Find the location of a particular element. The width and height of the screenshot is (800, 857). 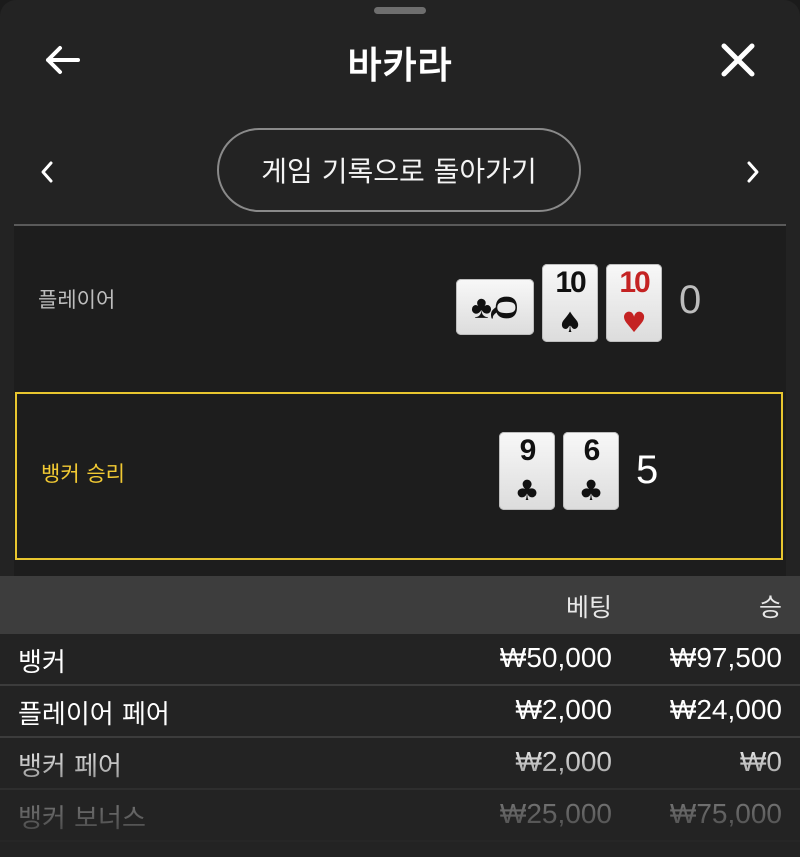

drag-handle is located at coordinates (400, 10).